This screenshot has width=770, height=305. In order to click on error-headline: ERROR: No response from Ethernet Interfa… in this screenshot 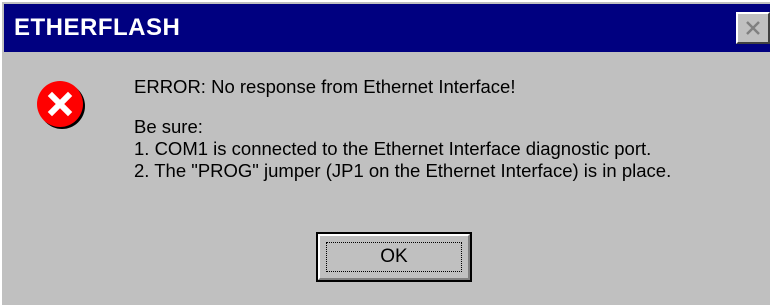, I will do `click(325, 86)`.